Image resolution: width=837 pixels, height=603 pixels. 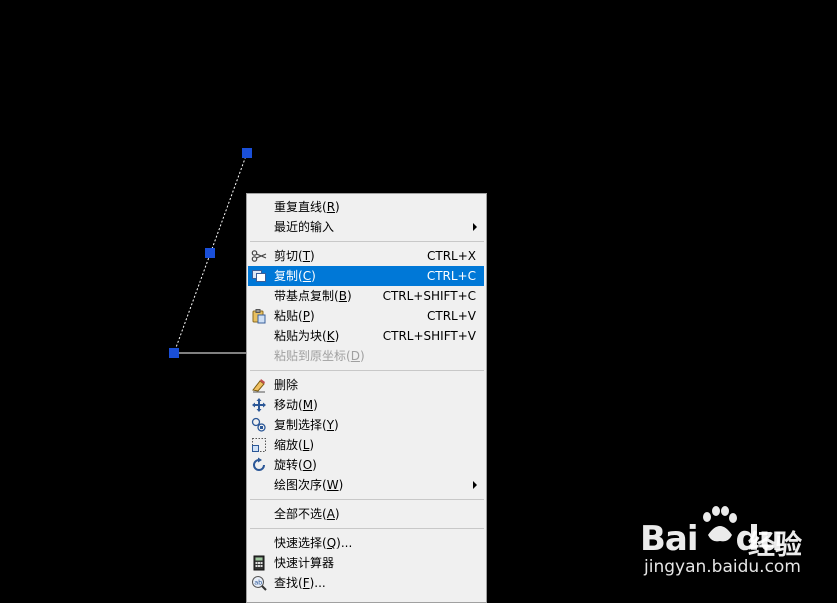 What do you see at coordinates (295, 276) in the screenshot?
I see `menu-item-label: 复制(C)` at bounding box center [295, 276].